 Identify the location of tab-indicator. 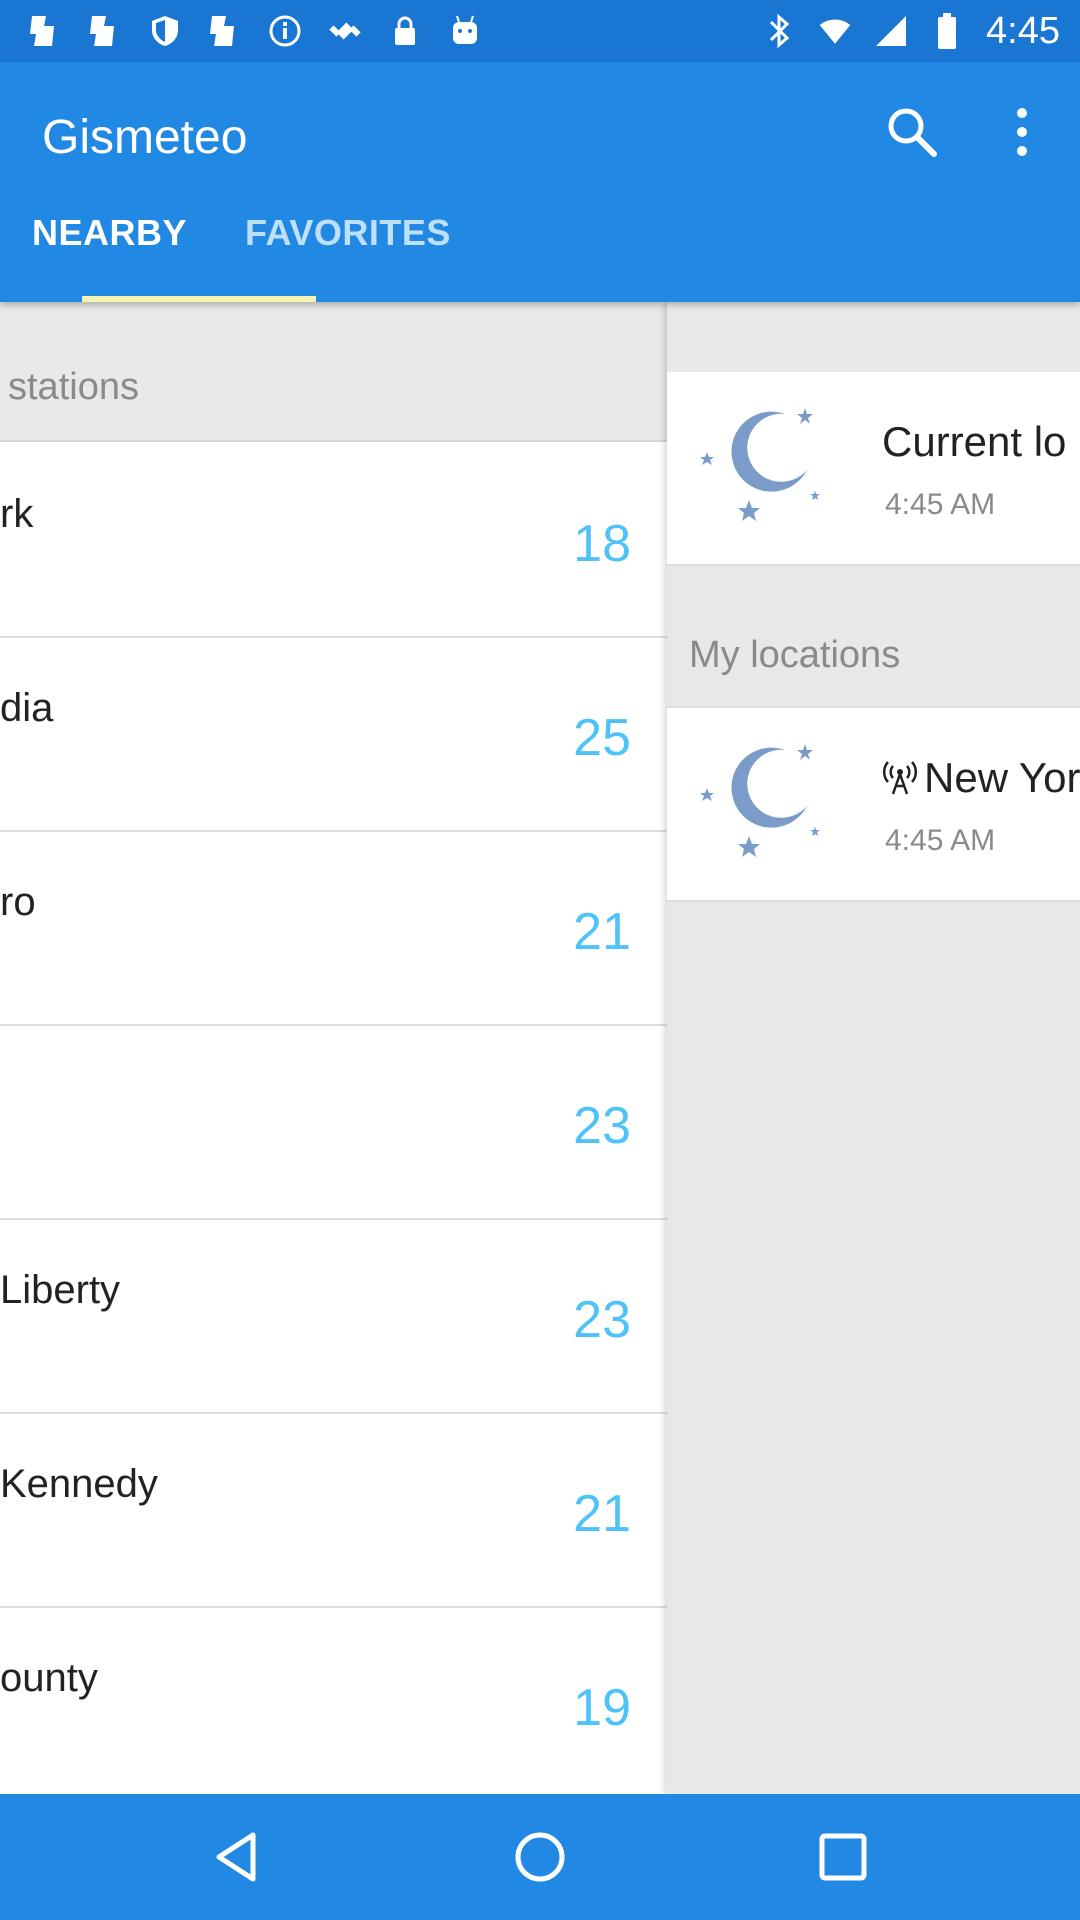
(199, 299).